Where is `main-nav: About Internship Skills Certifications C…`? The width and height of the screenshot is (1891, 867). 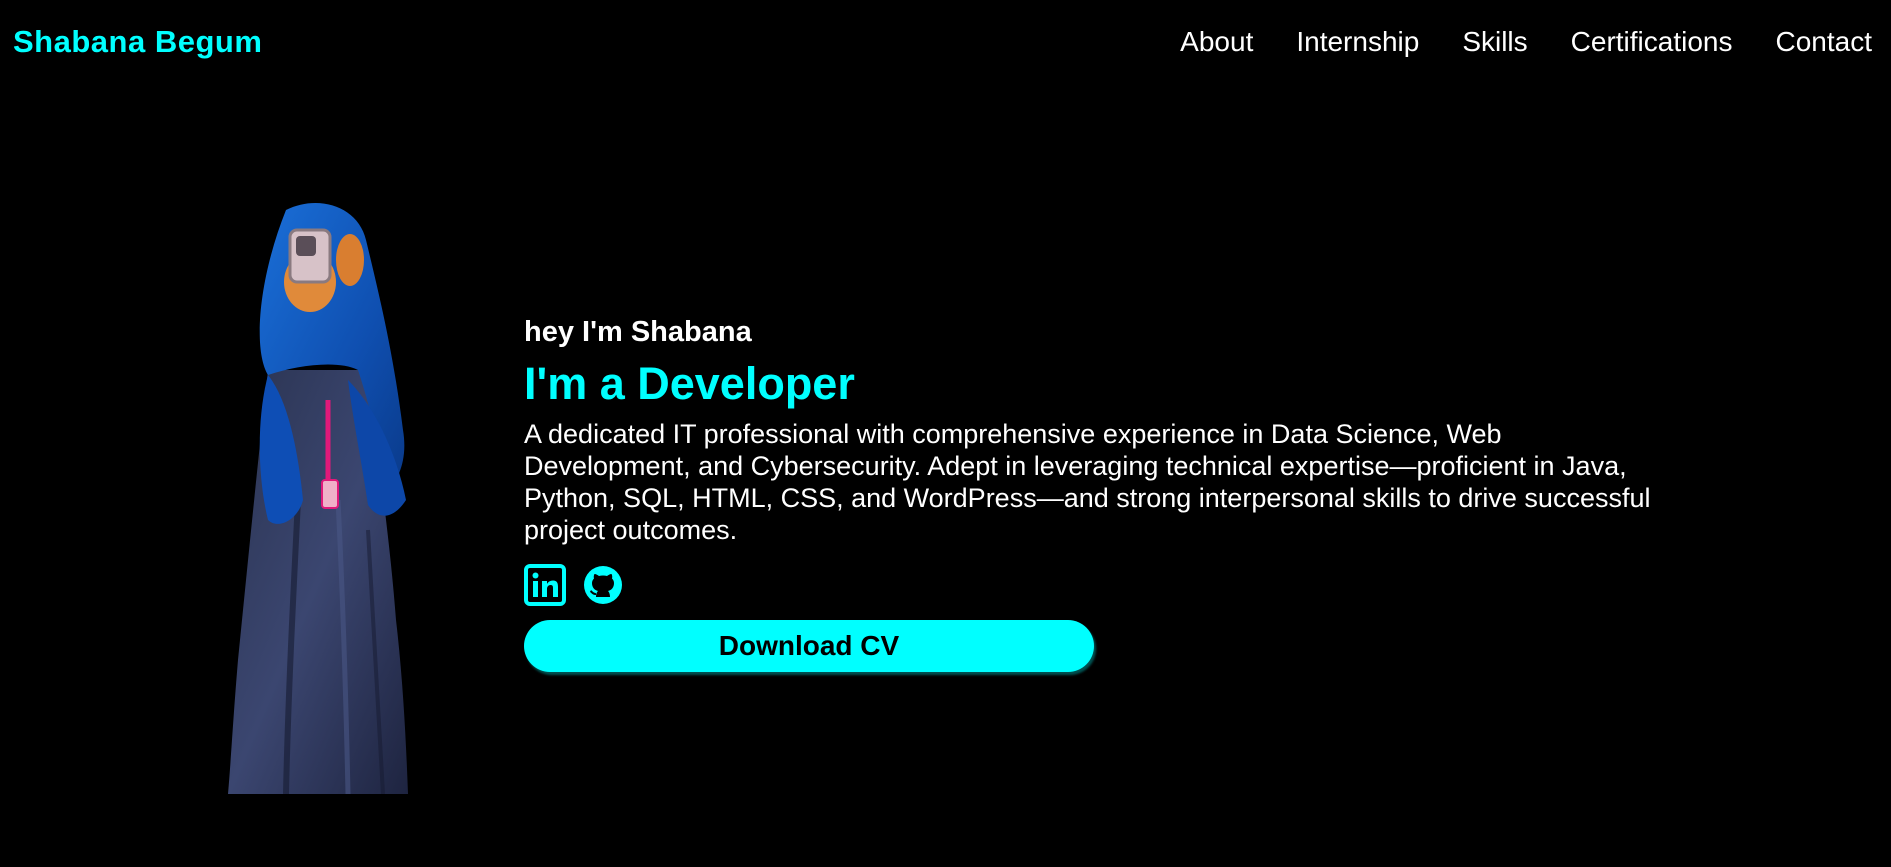 main-nav: About Internship Skills Certifications C… is located at coordinates (1526, 42).